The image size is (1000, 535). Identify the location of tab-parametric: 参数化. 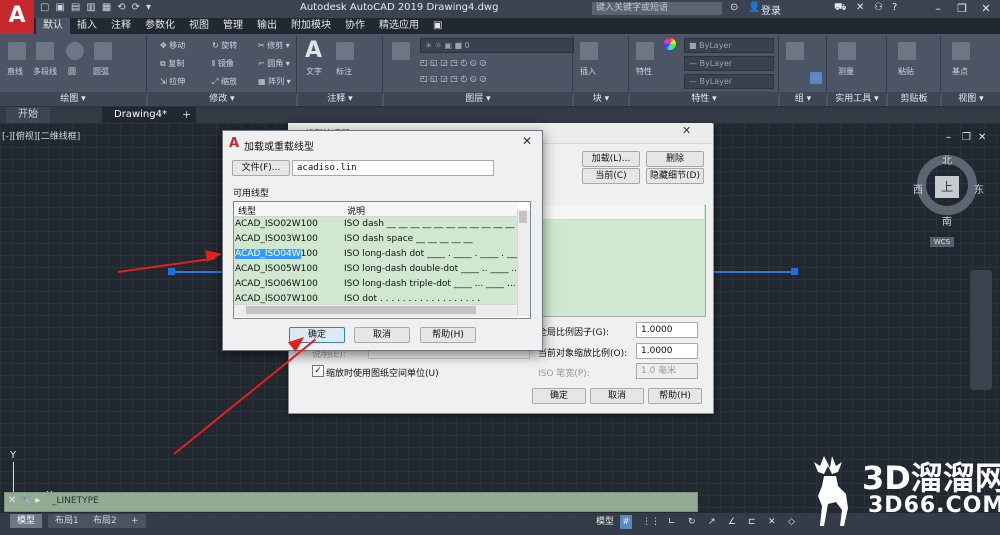
(160, 26).